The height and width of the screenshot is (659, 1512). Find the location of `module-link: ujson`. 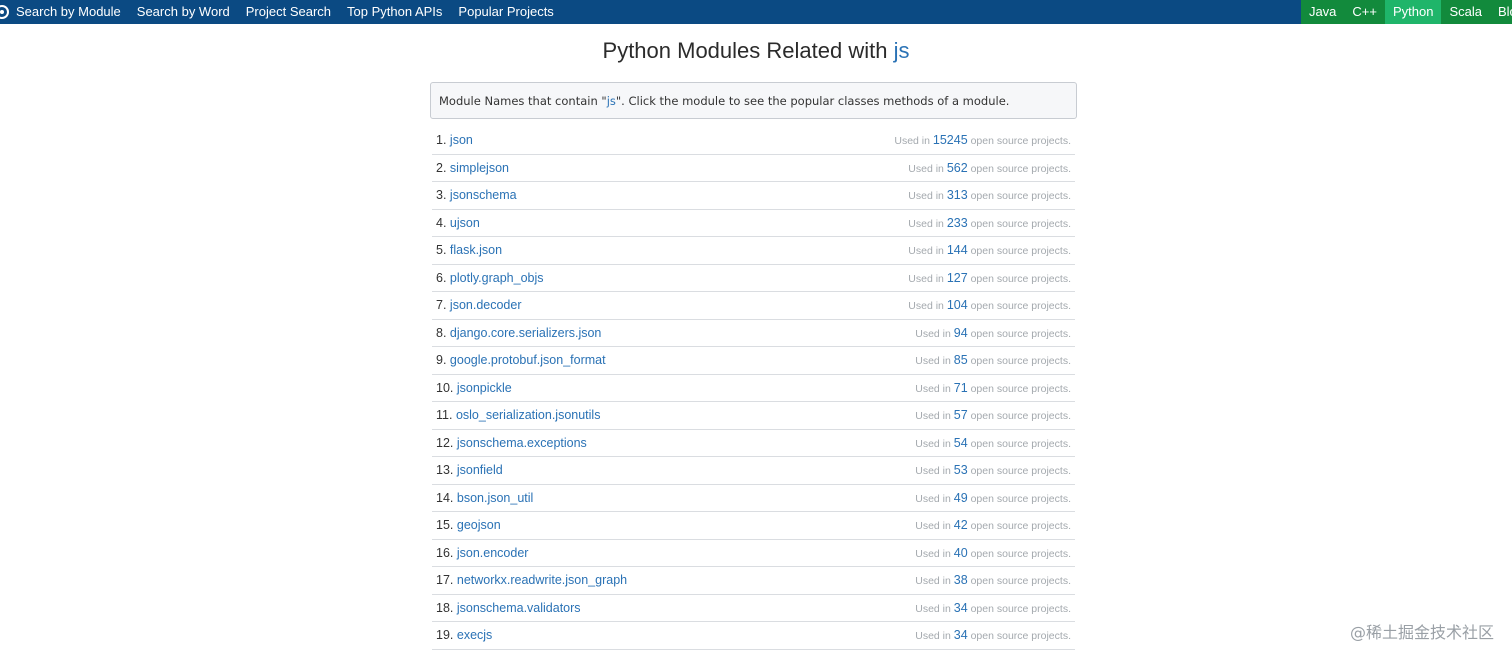

module-link: ujson is located at coordinates (465, 223).